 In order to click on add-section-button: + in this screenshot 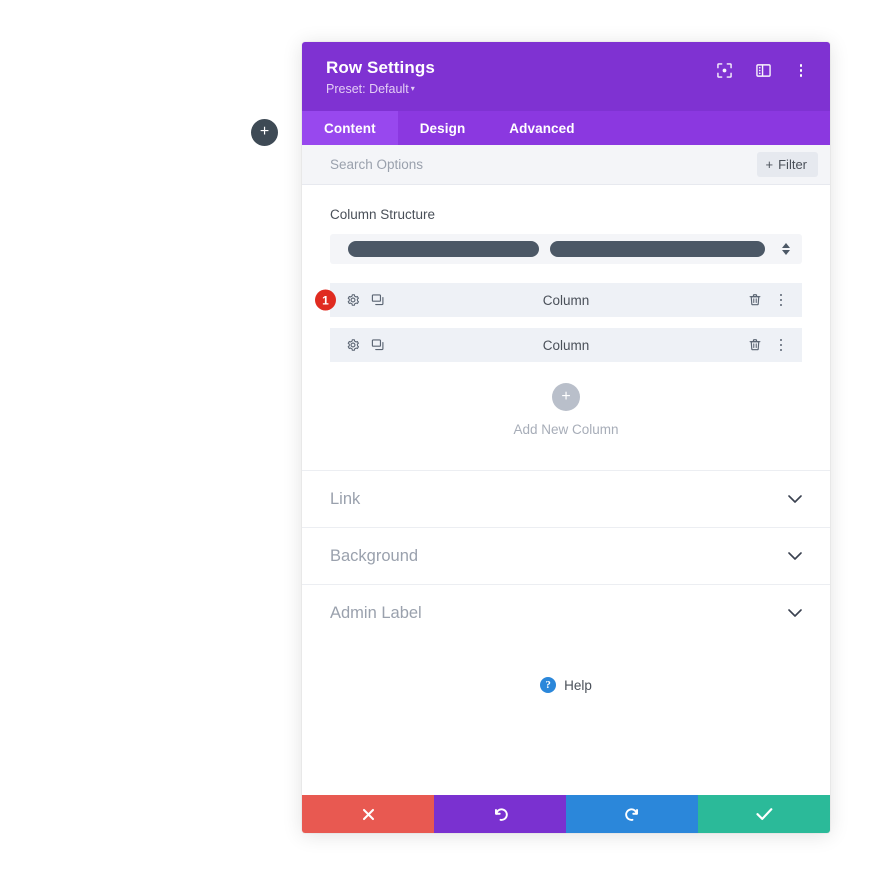, I will do `click(264, 132)`.